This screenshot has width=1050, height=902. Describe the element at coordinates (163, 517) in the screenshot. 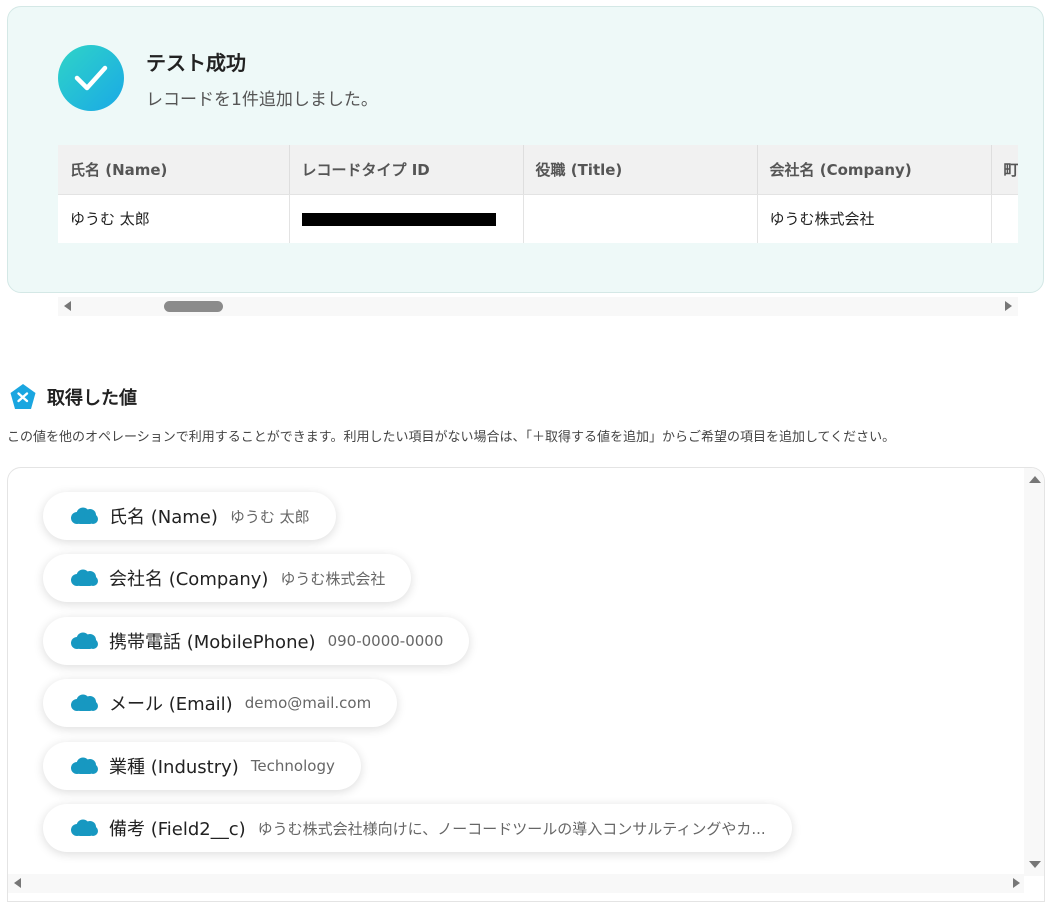

I see `value-label: 氏名 (Name)` at that location.